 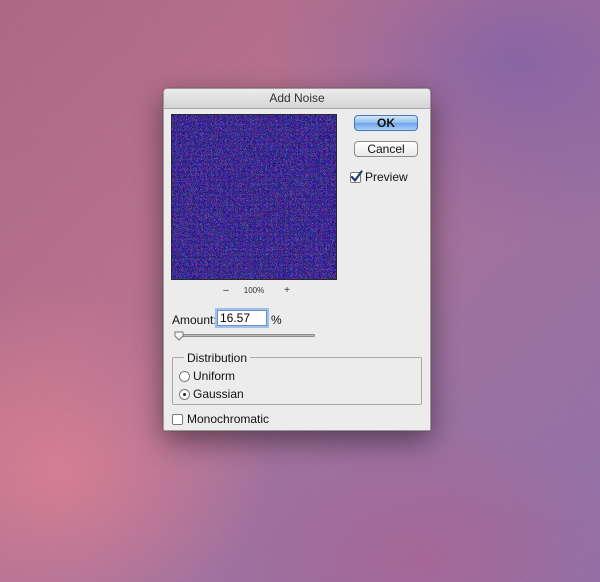 What do you see at coordinates (218, 394) in the screenshot?
I see `radio-label-gaussian: Gaussian` at bounding box center [218, 394].